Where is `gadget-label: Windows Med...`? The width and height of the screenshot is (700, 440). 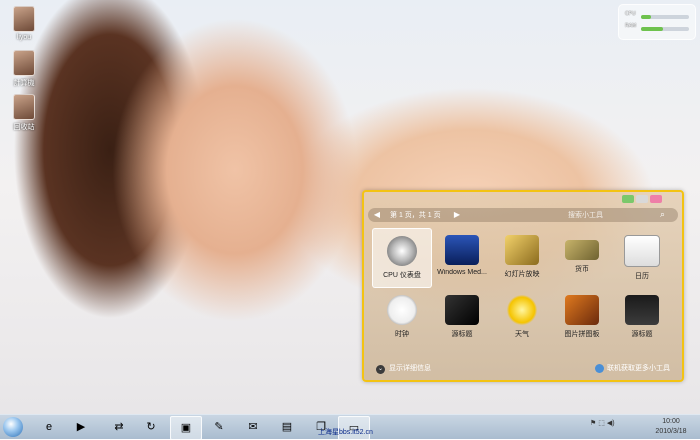 gadget-label: Windows Med... is located at coordinates (462, 272).